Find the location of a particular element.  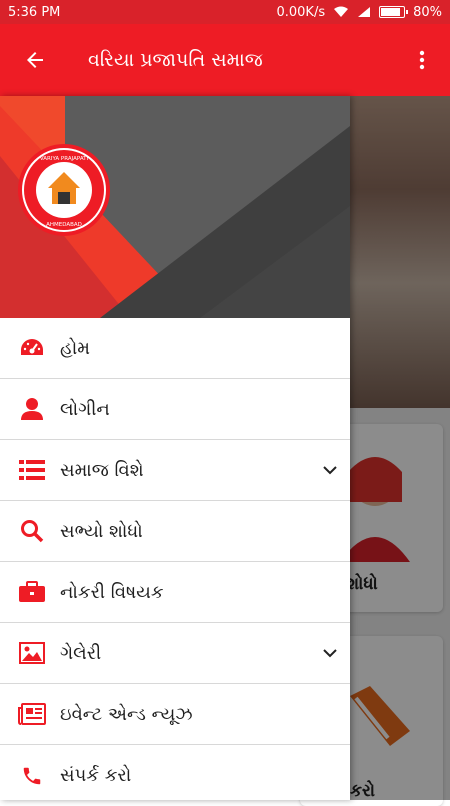

menu-item-label: ગેલેરી is located at coordinates (81, 653).